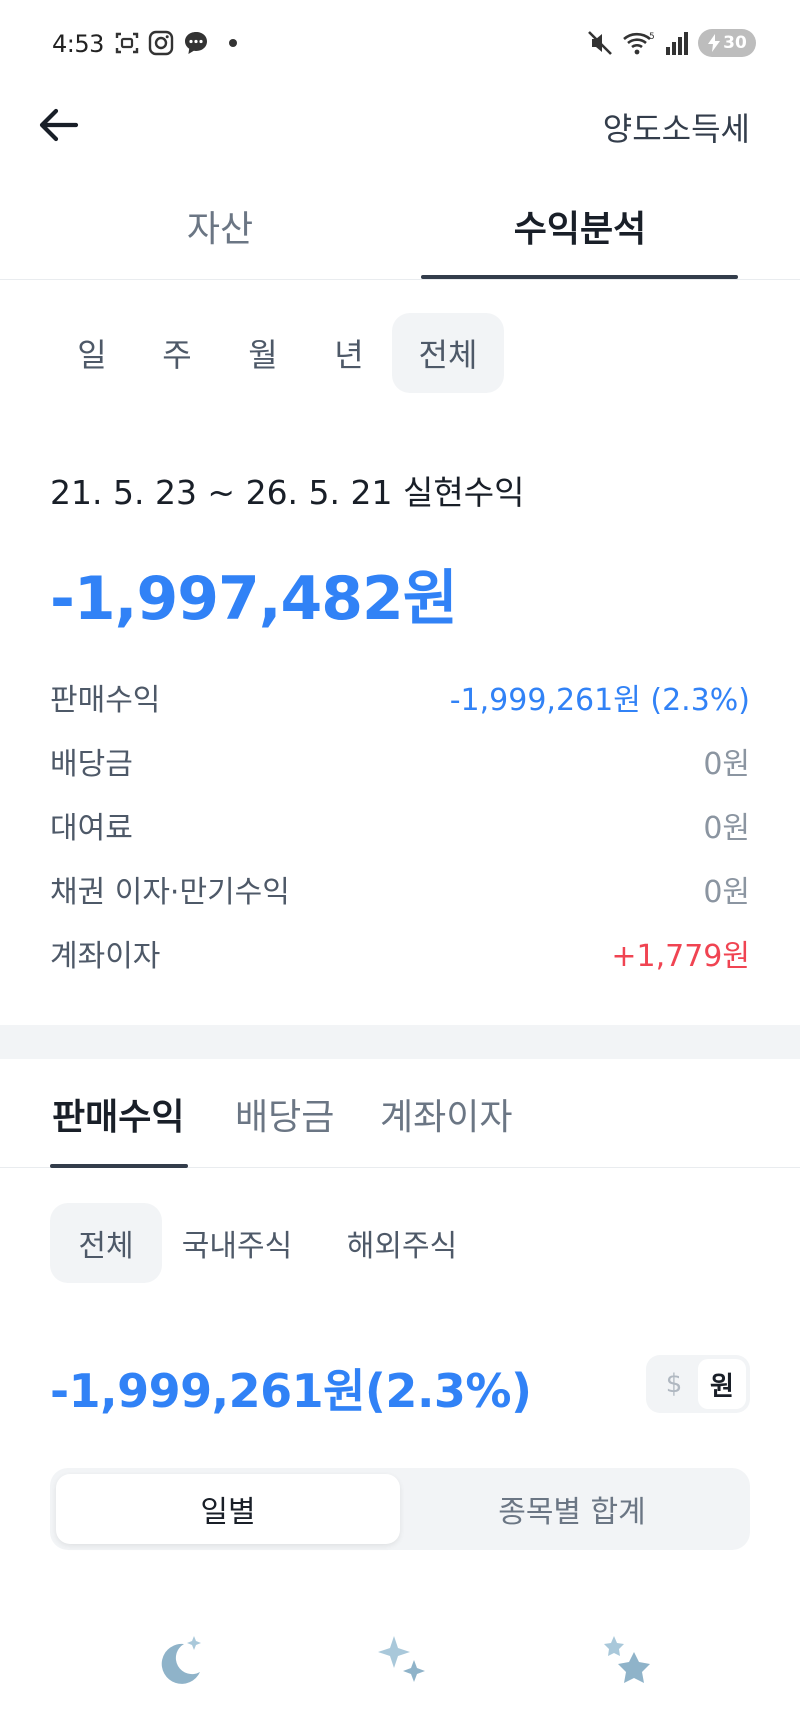 Image resolution: width=800 pixels, height=1734 pixels. Describe the element at coordinates (639, 43) in the screenshot. I see `wifi-icon: 5` at that location.